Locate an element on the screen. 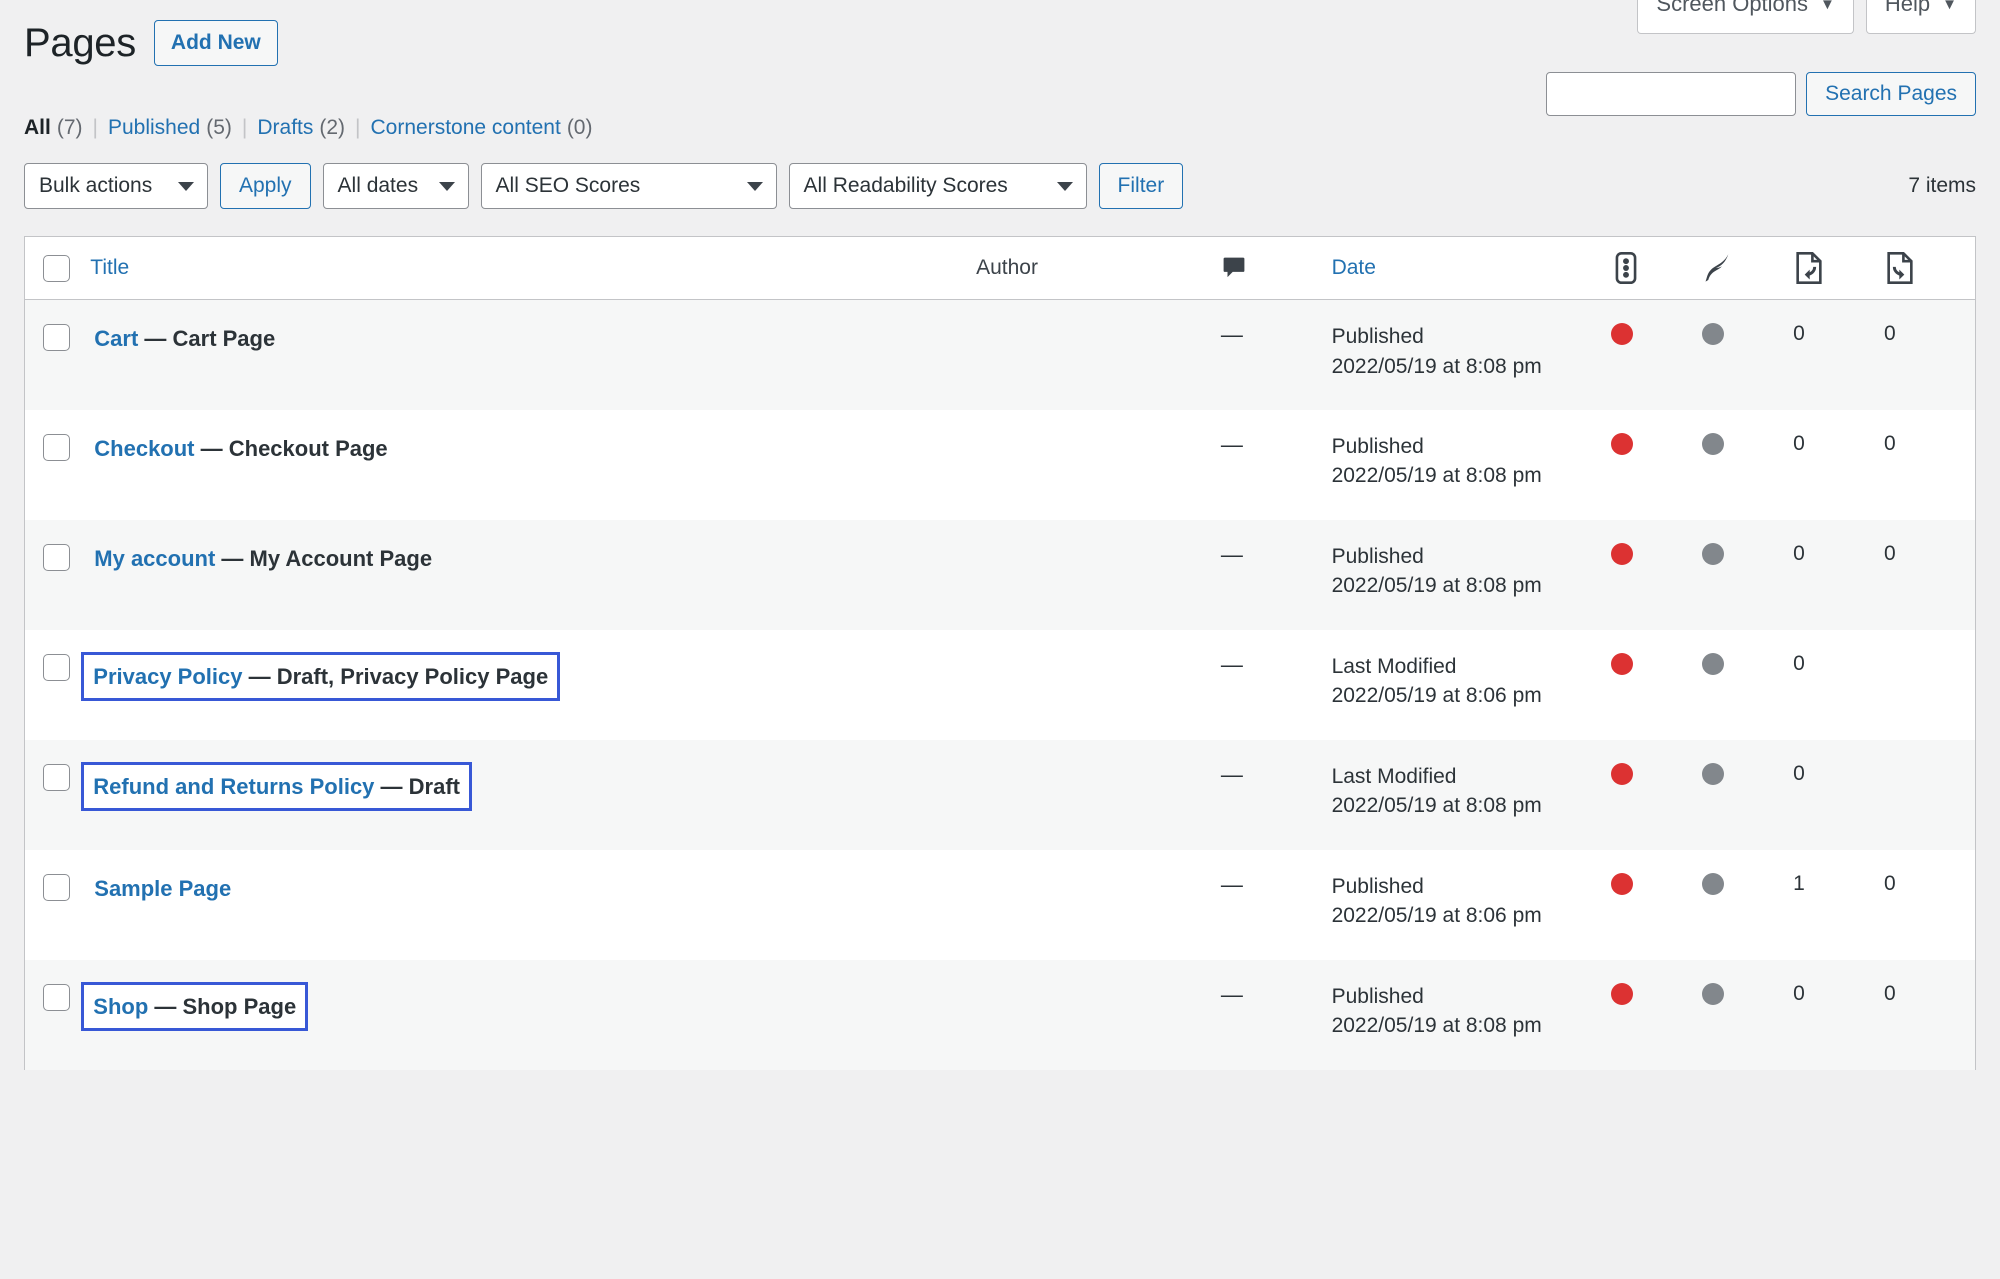 This screenshot has width=2000, height=1279. row-title: Sample Page is located at coordinates (162, 889).